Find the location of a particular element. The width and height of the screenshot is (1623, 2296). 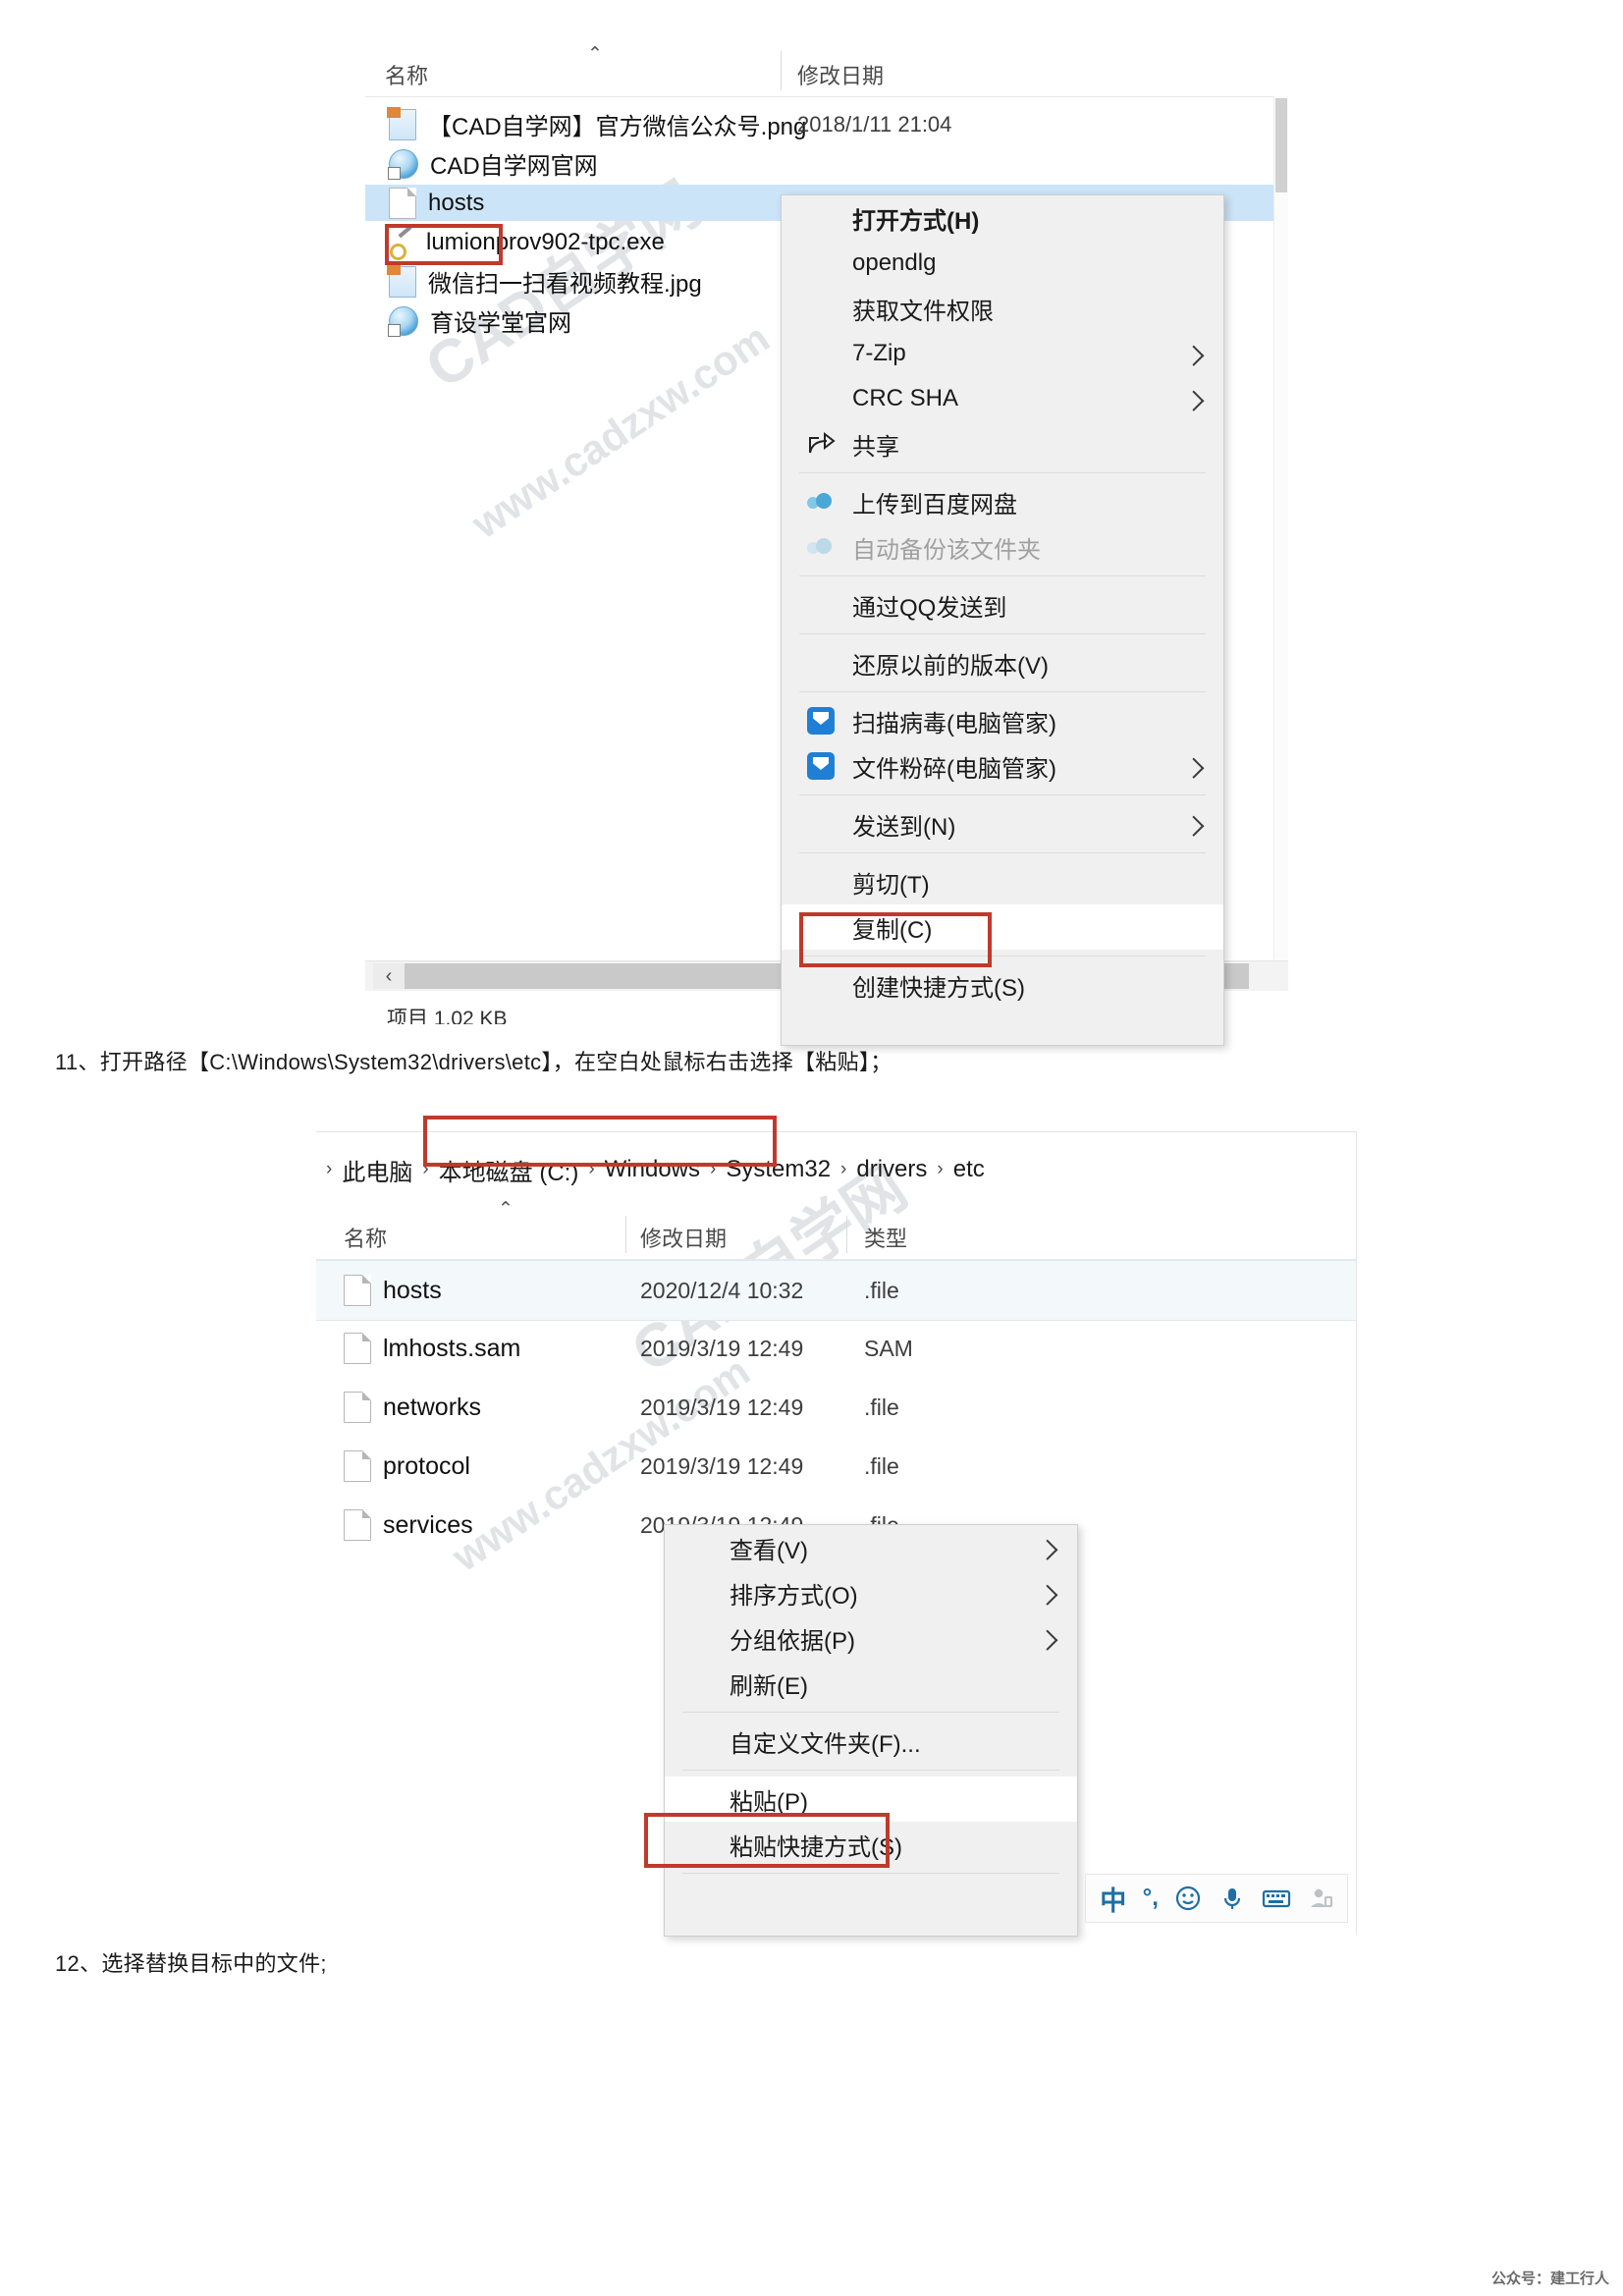

menu-item-shred-file: 文件粉碎(电脑管家) is located at coordinates (1002, 766).